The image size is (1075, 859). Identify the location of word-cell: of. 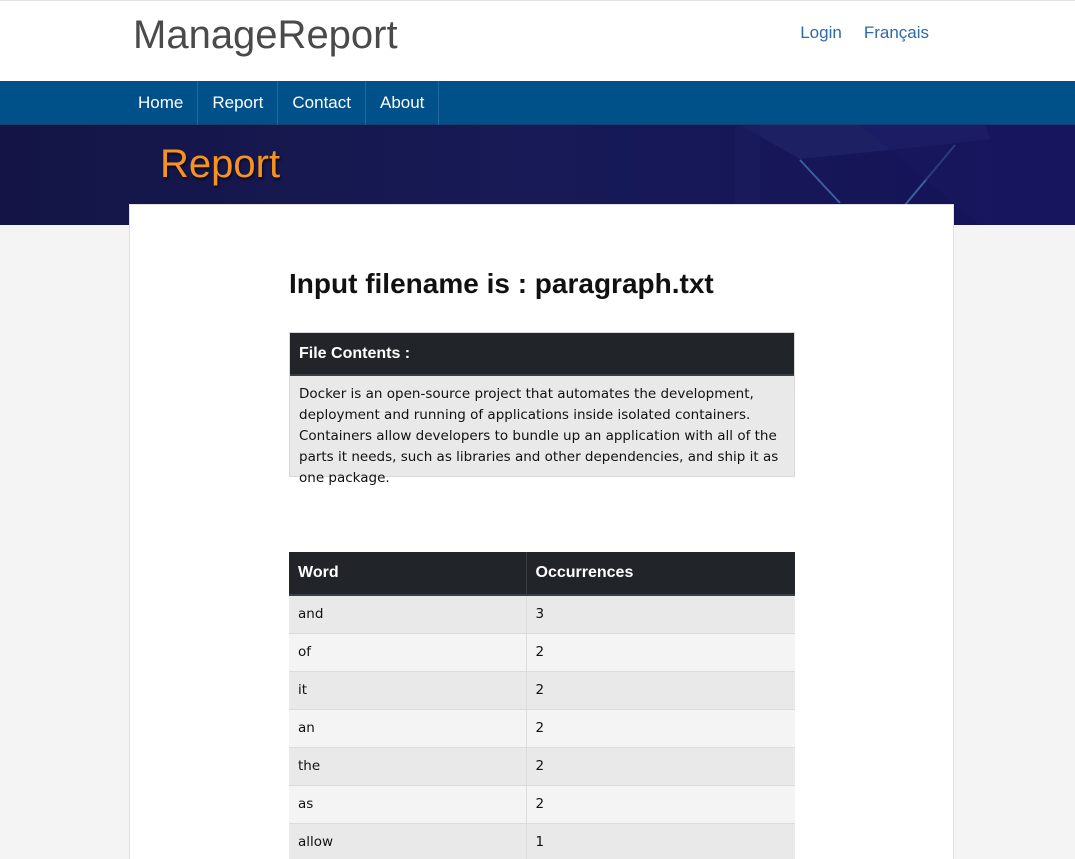
(407, 651).